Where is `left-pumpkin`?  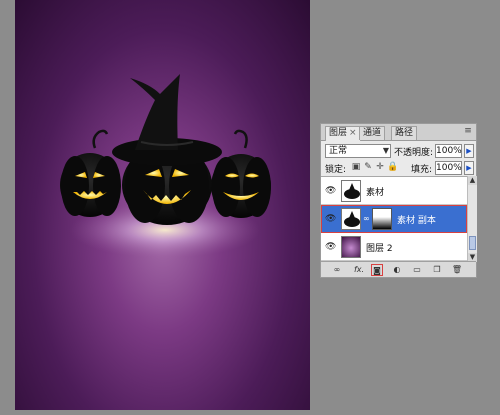
left-pumpkin is located at coordinates (90, 173).